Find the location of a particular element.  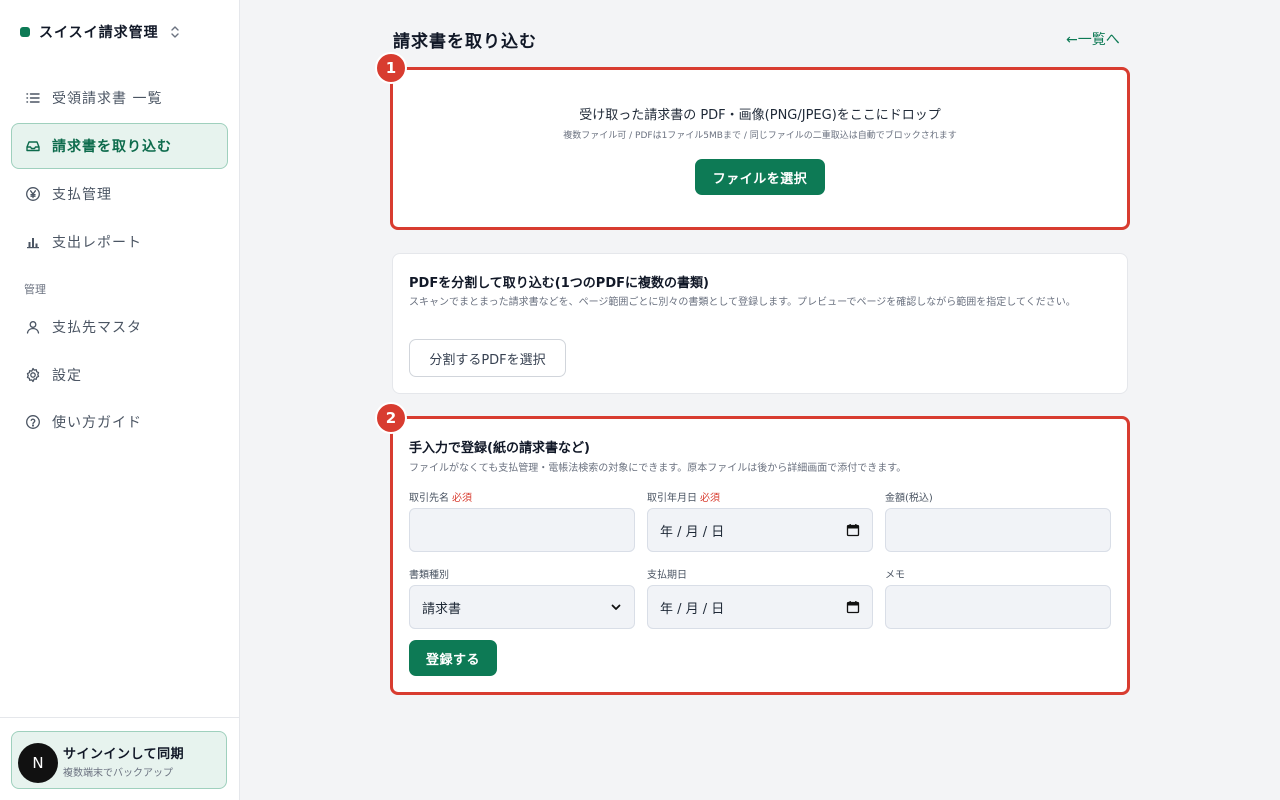

dropzone-title: 受け取った請求書の PDF・画像(PNG/JPEG)をここにドロップ is located at coordinates (760, 115).